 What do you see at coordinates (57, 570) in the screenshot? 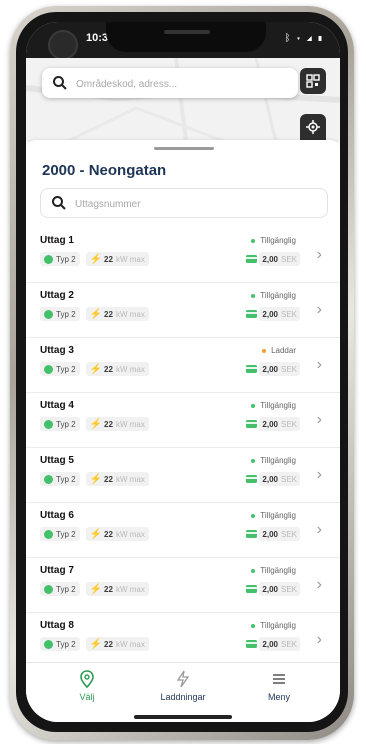
I see `outlet-name: Uttag 7` at bounding box center [57, 570].